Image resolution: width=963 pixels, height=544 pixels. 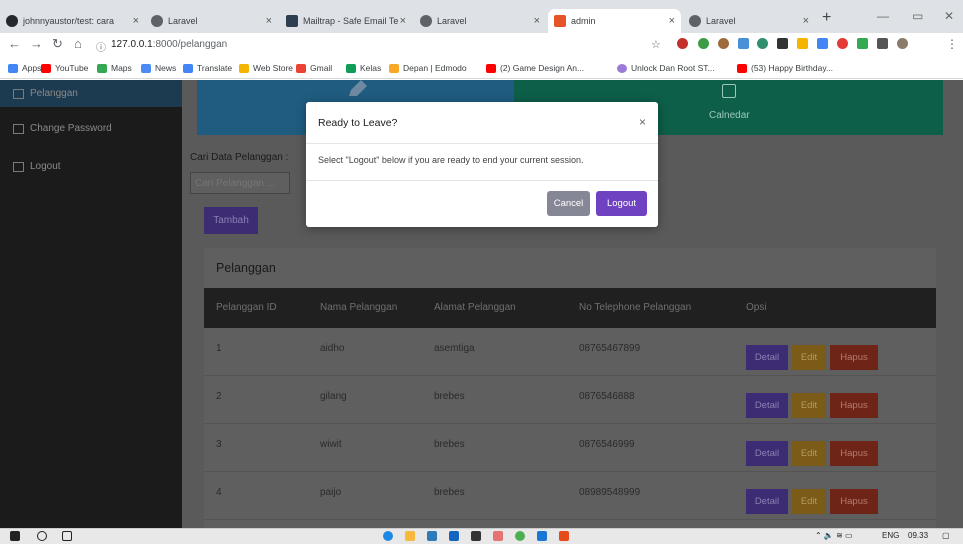 I want to click on home-icon: ⌂, so click(x=78, y=43).